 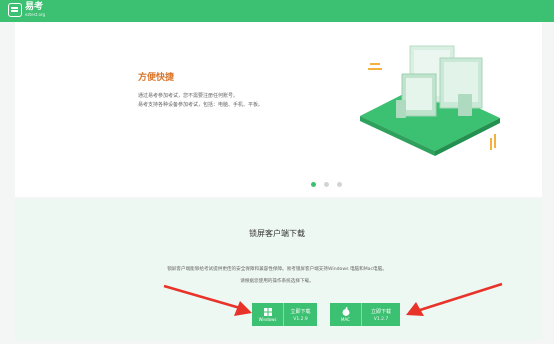 I want to click on download-section-title: 锁屏客户端下载, so click(x=277, y=233).